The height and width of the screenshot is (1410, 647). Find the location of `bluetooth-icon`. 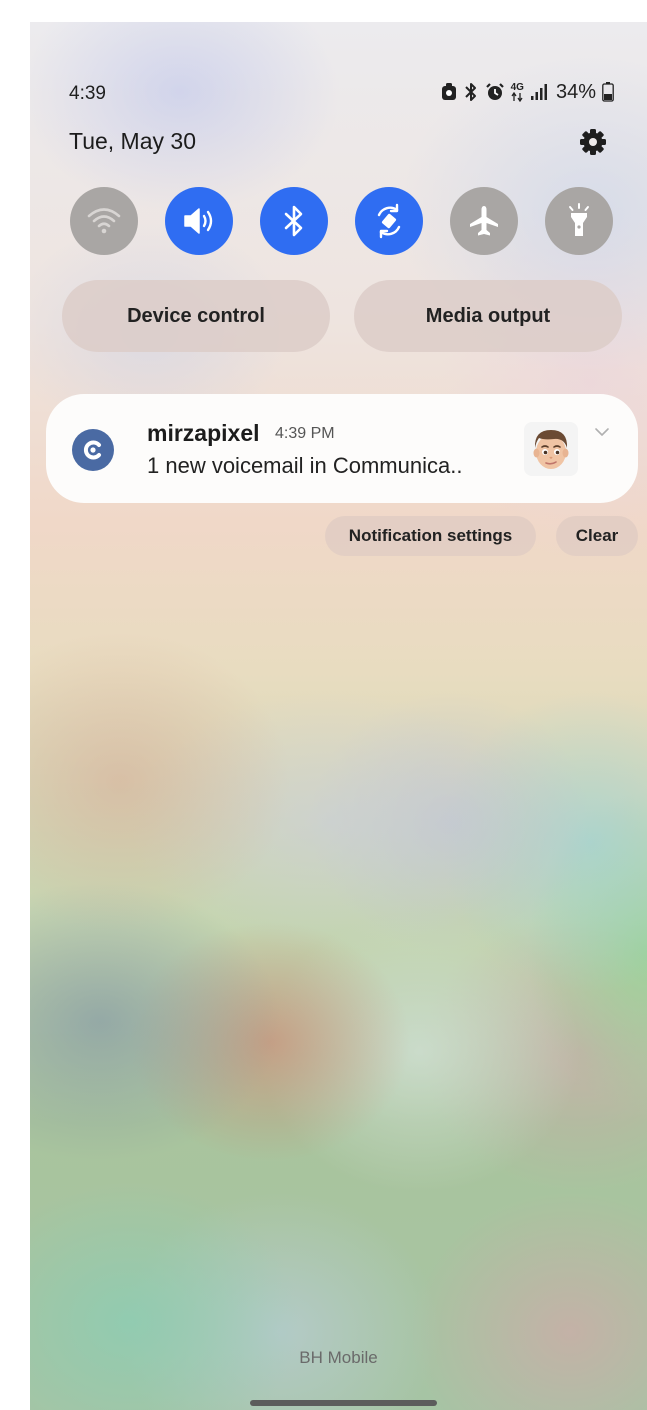

bluetooth-icon is located at coordinates (293, 221).